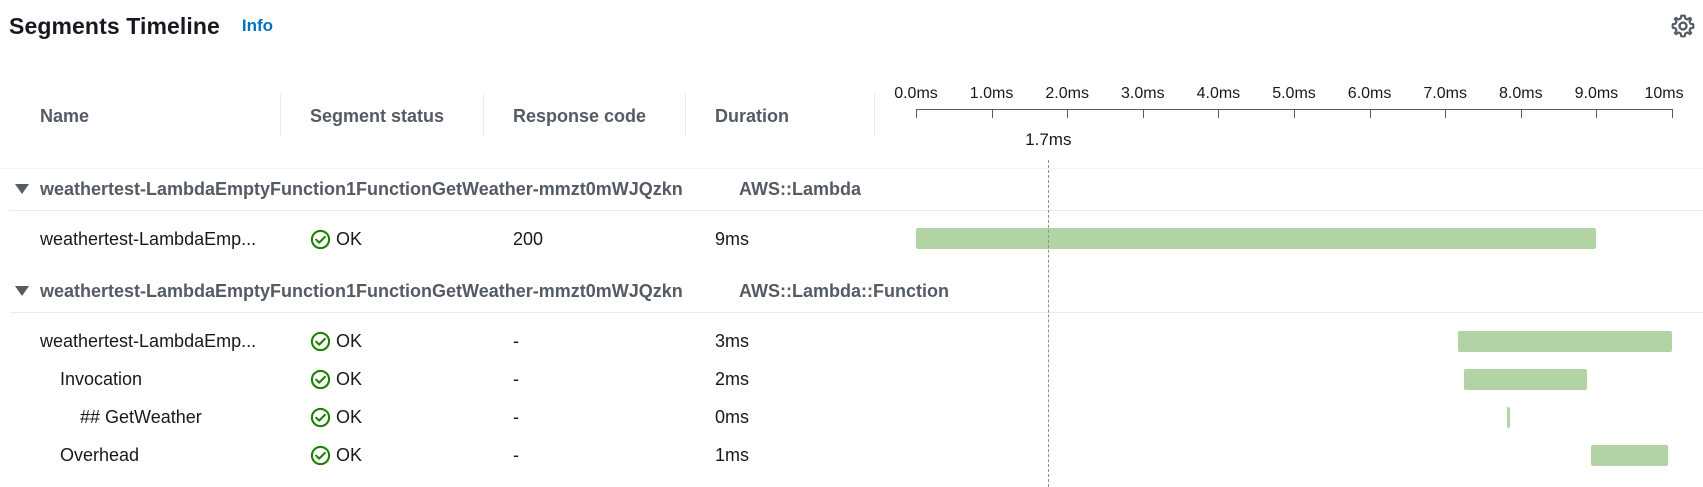 This screenshot has width=1703, height=487. I want to click on response-code: 200, so click(528, 238).